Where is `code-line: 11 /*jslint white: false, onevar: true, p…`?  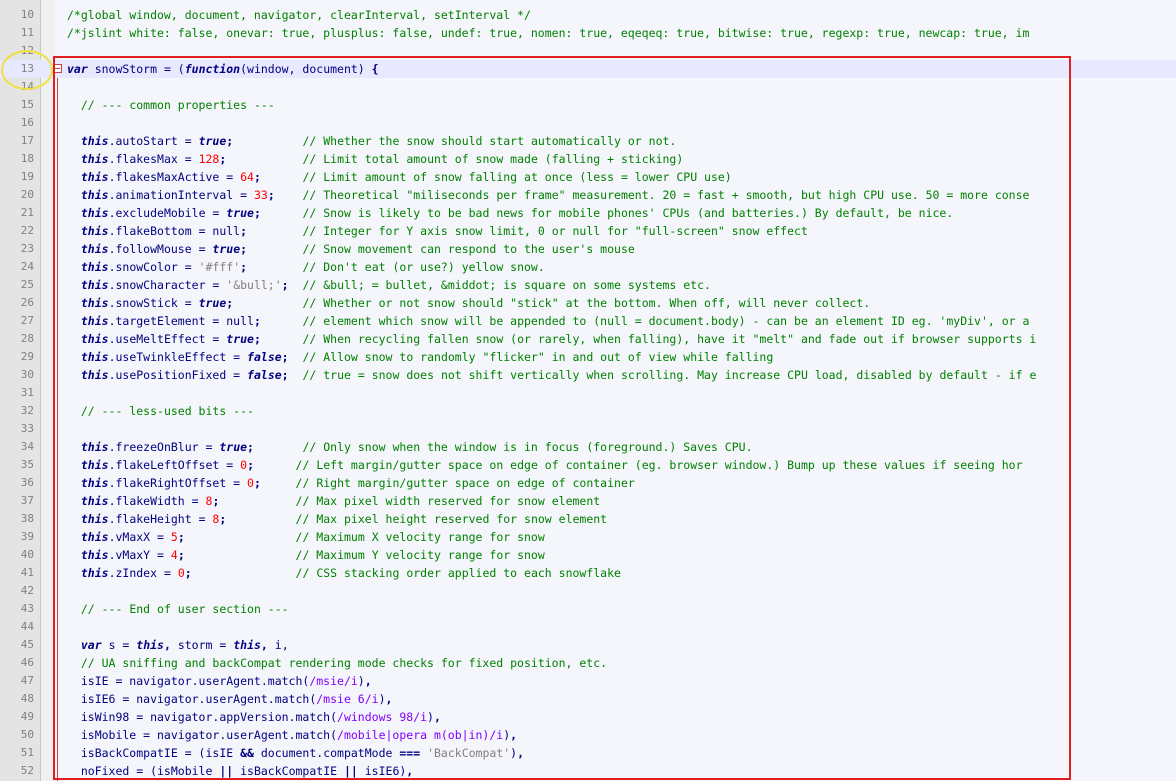
code-line: 11 /*jslint white: false, onevar: true, p… is located at coordinates (588, 33).